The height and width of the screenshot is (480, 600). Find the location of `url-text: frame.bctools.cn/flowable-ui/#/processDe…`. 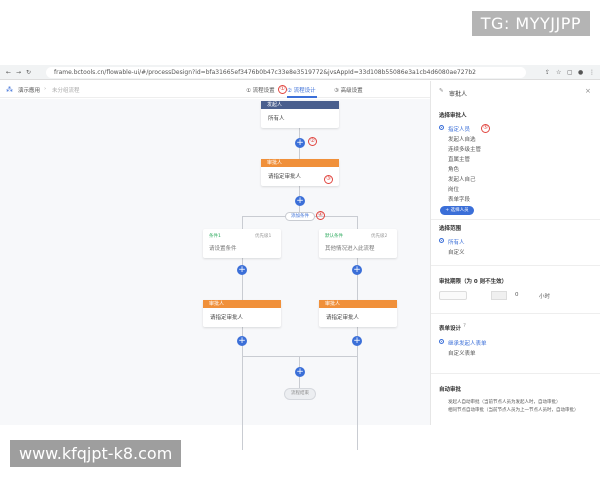

url-text: frame.bctools.cn/flowable-ui/#/processDe… is located at coordinates (265, 72).